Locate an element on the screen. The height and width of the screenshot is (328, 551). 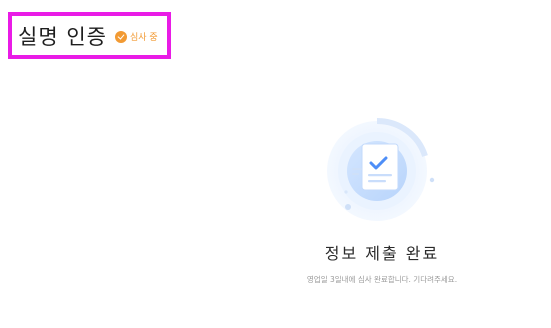
check-circle-icon is located at coordinates (120, 36).